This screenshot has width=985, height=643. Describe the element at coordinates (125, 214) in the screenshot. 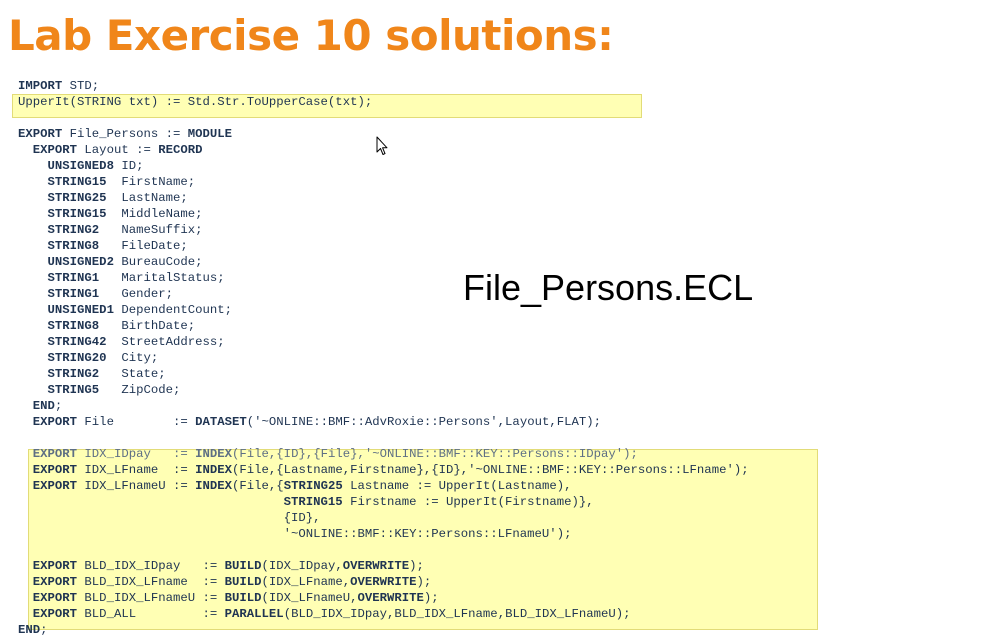

I see `code-line: STRING15 MiddleName;` at that location.